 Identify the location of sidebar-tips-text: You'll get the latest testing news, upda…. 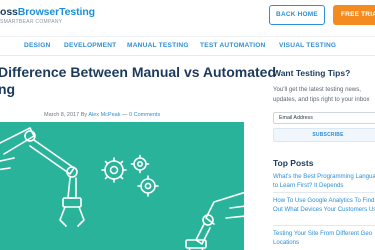
(321, 94).